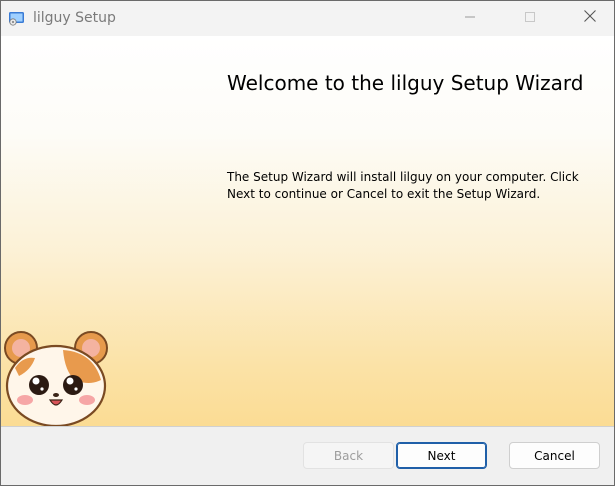  Describe the element at coordinates (74, 18) in the screenshot. I see `window-title: lilguy Setup` at that location.